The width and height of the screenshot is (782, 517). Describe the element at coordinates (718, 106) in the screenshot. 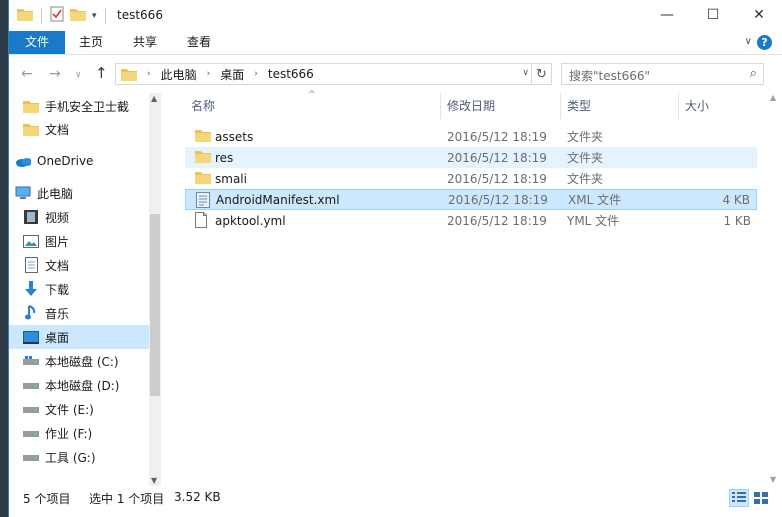

I see `column-size: 大小` at that location.